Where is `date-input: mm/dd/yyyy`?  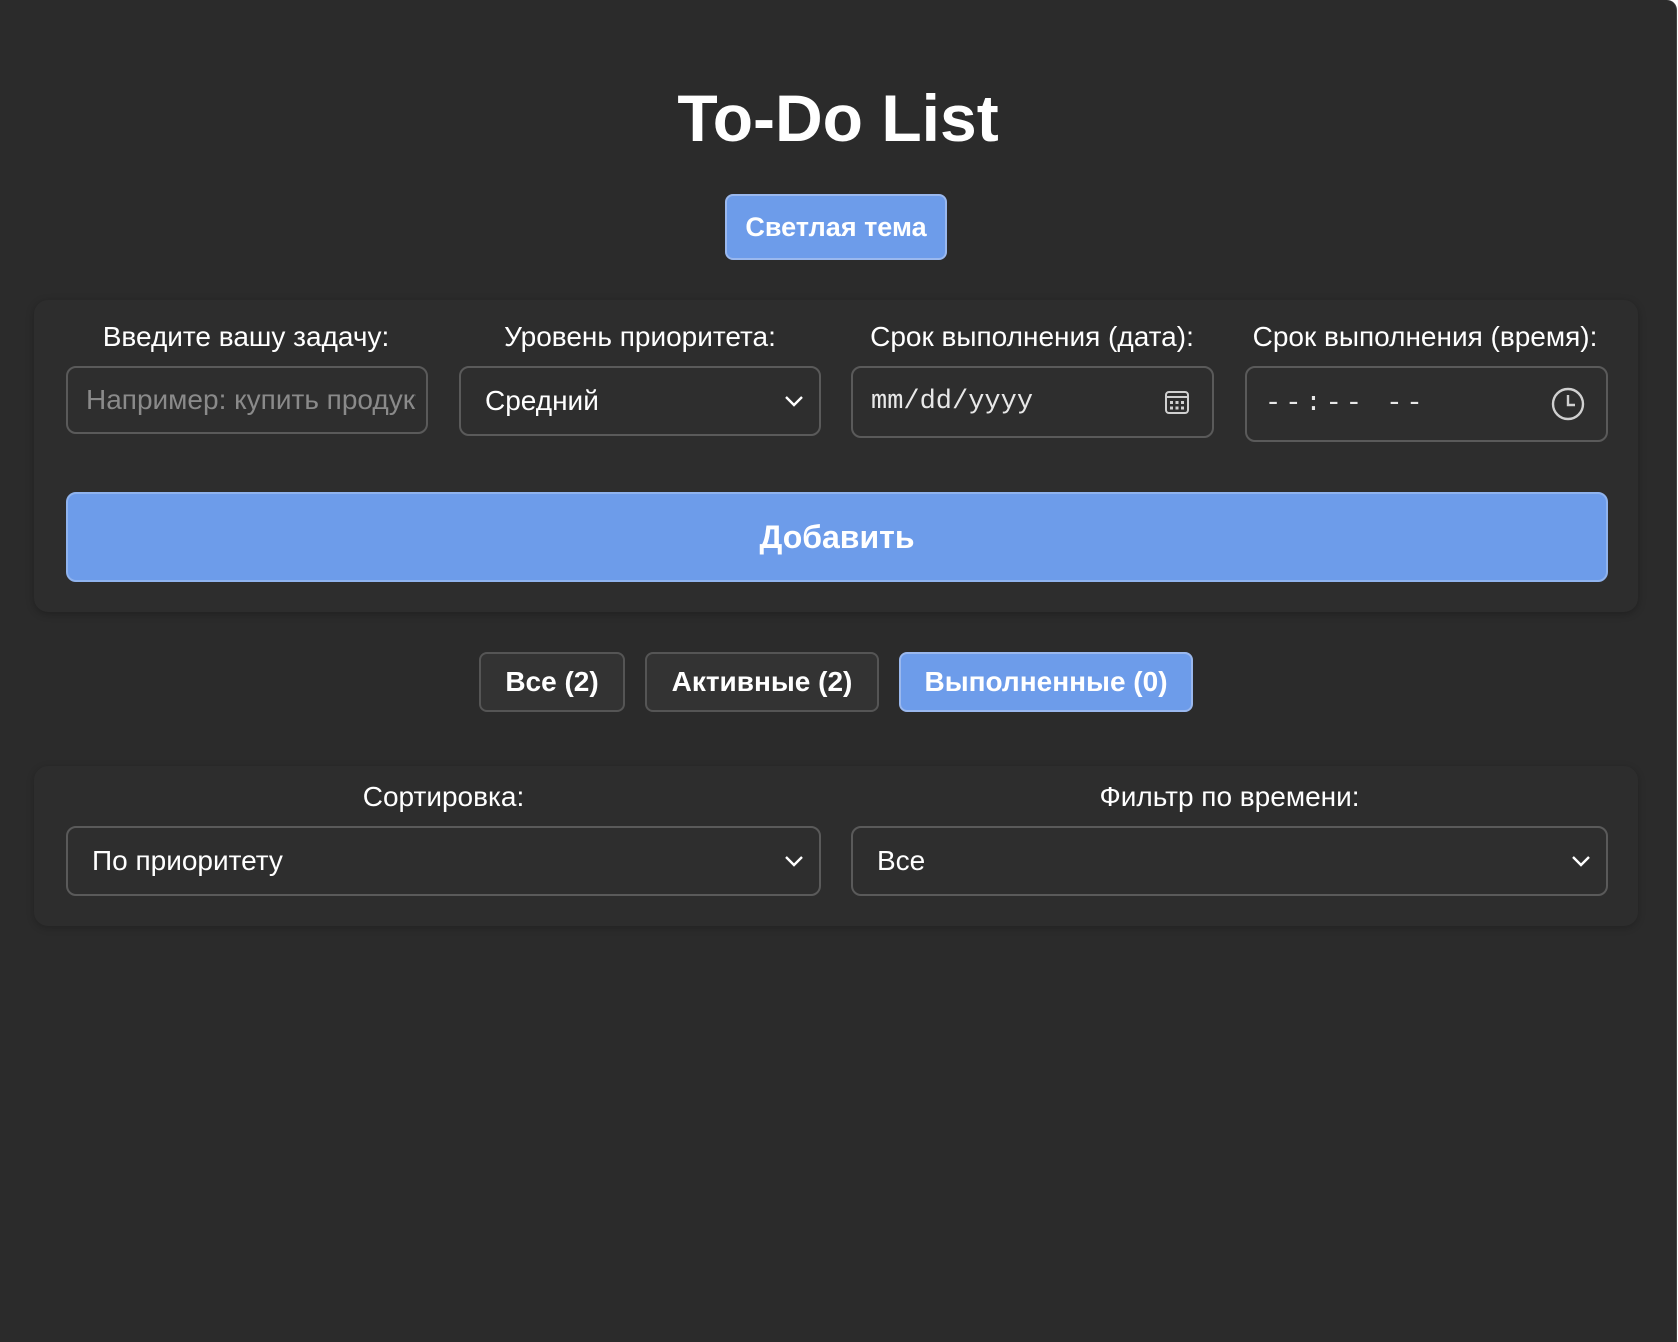
date-input: mm/dd/yyyy is located at coordinates (1032, 402).